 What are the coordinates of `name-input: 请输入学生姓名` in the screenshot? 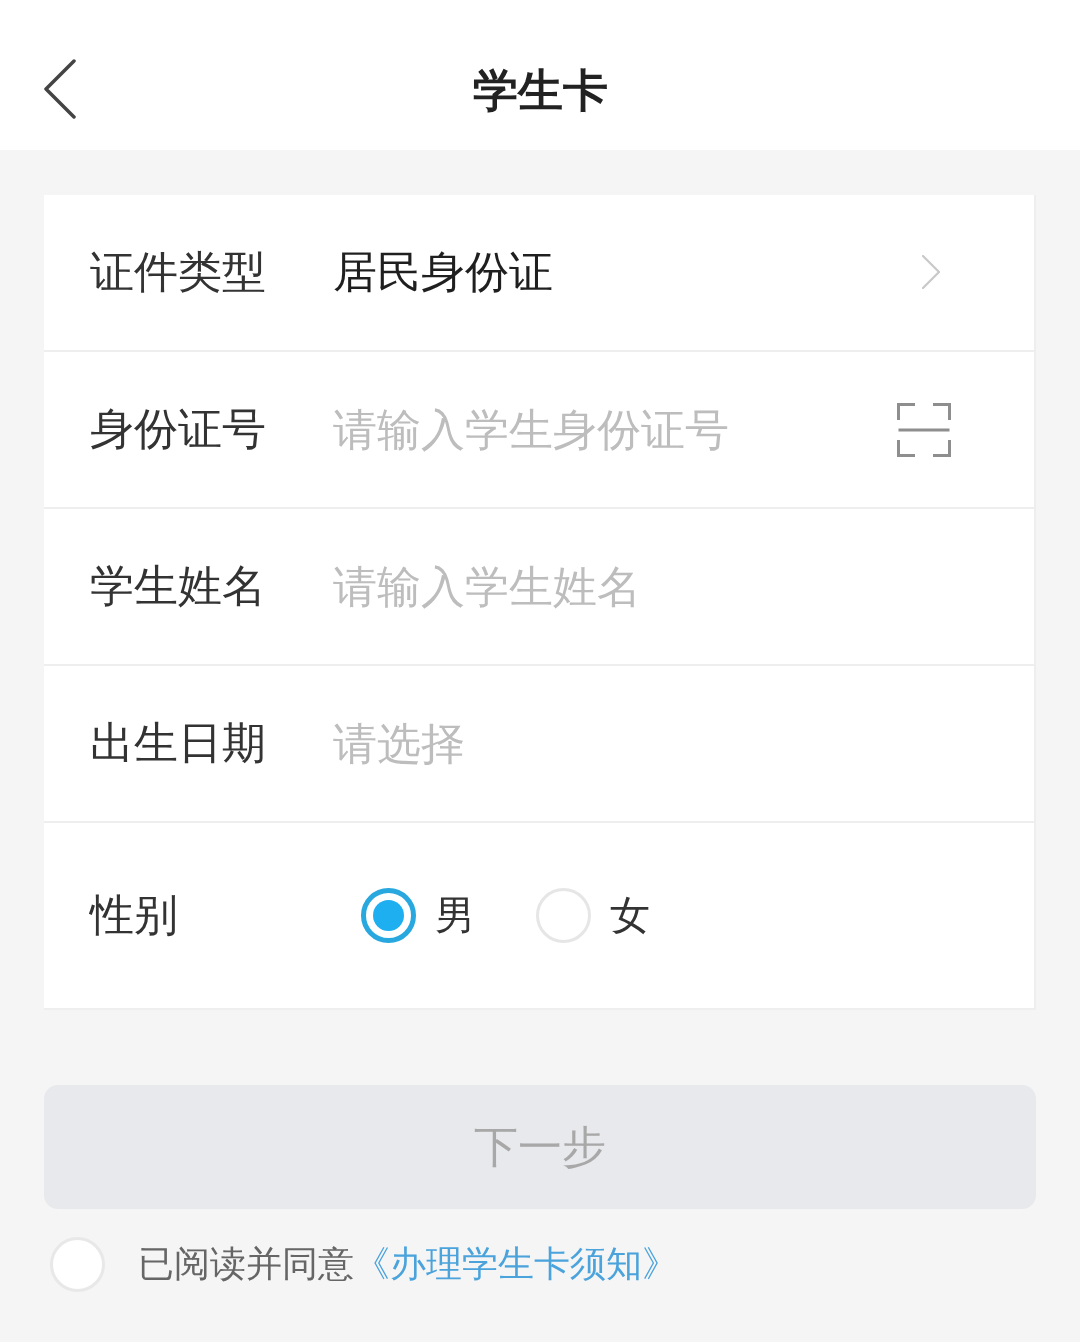 It's located at (642, 586).